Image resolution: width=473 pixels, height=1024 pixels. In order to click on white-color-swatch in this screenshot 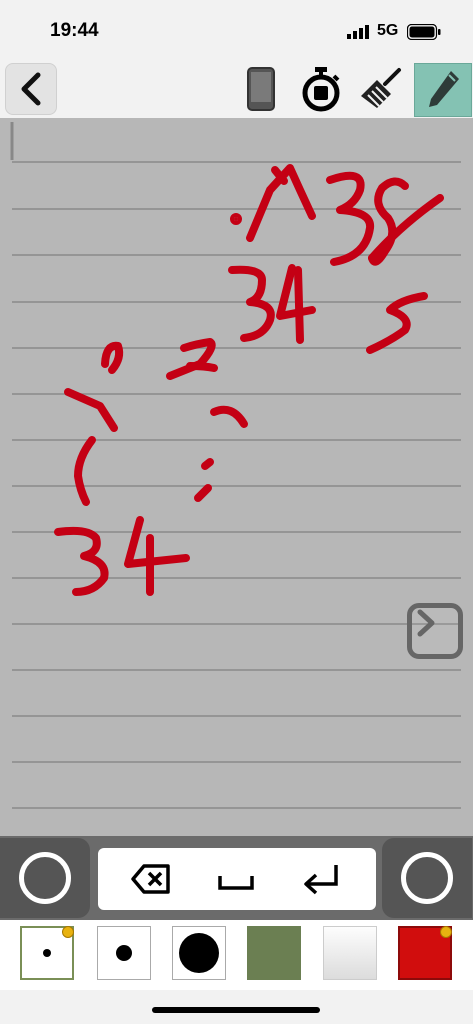, I will do `click(350, 953)`.